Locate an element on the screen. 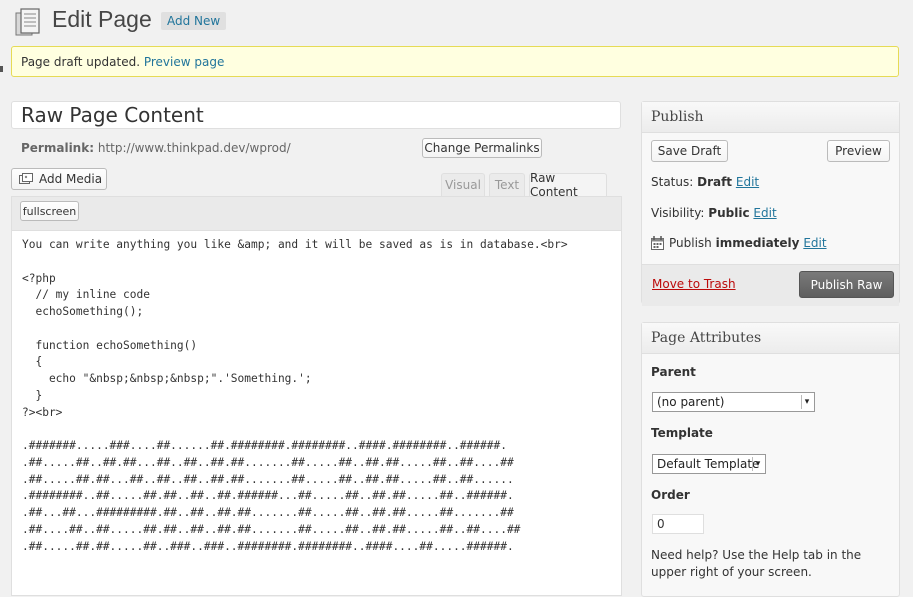 The image size is (913, 597). tab-text: Text is located at coordinates (507, 184).